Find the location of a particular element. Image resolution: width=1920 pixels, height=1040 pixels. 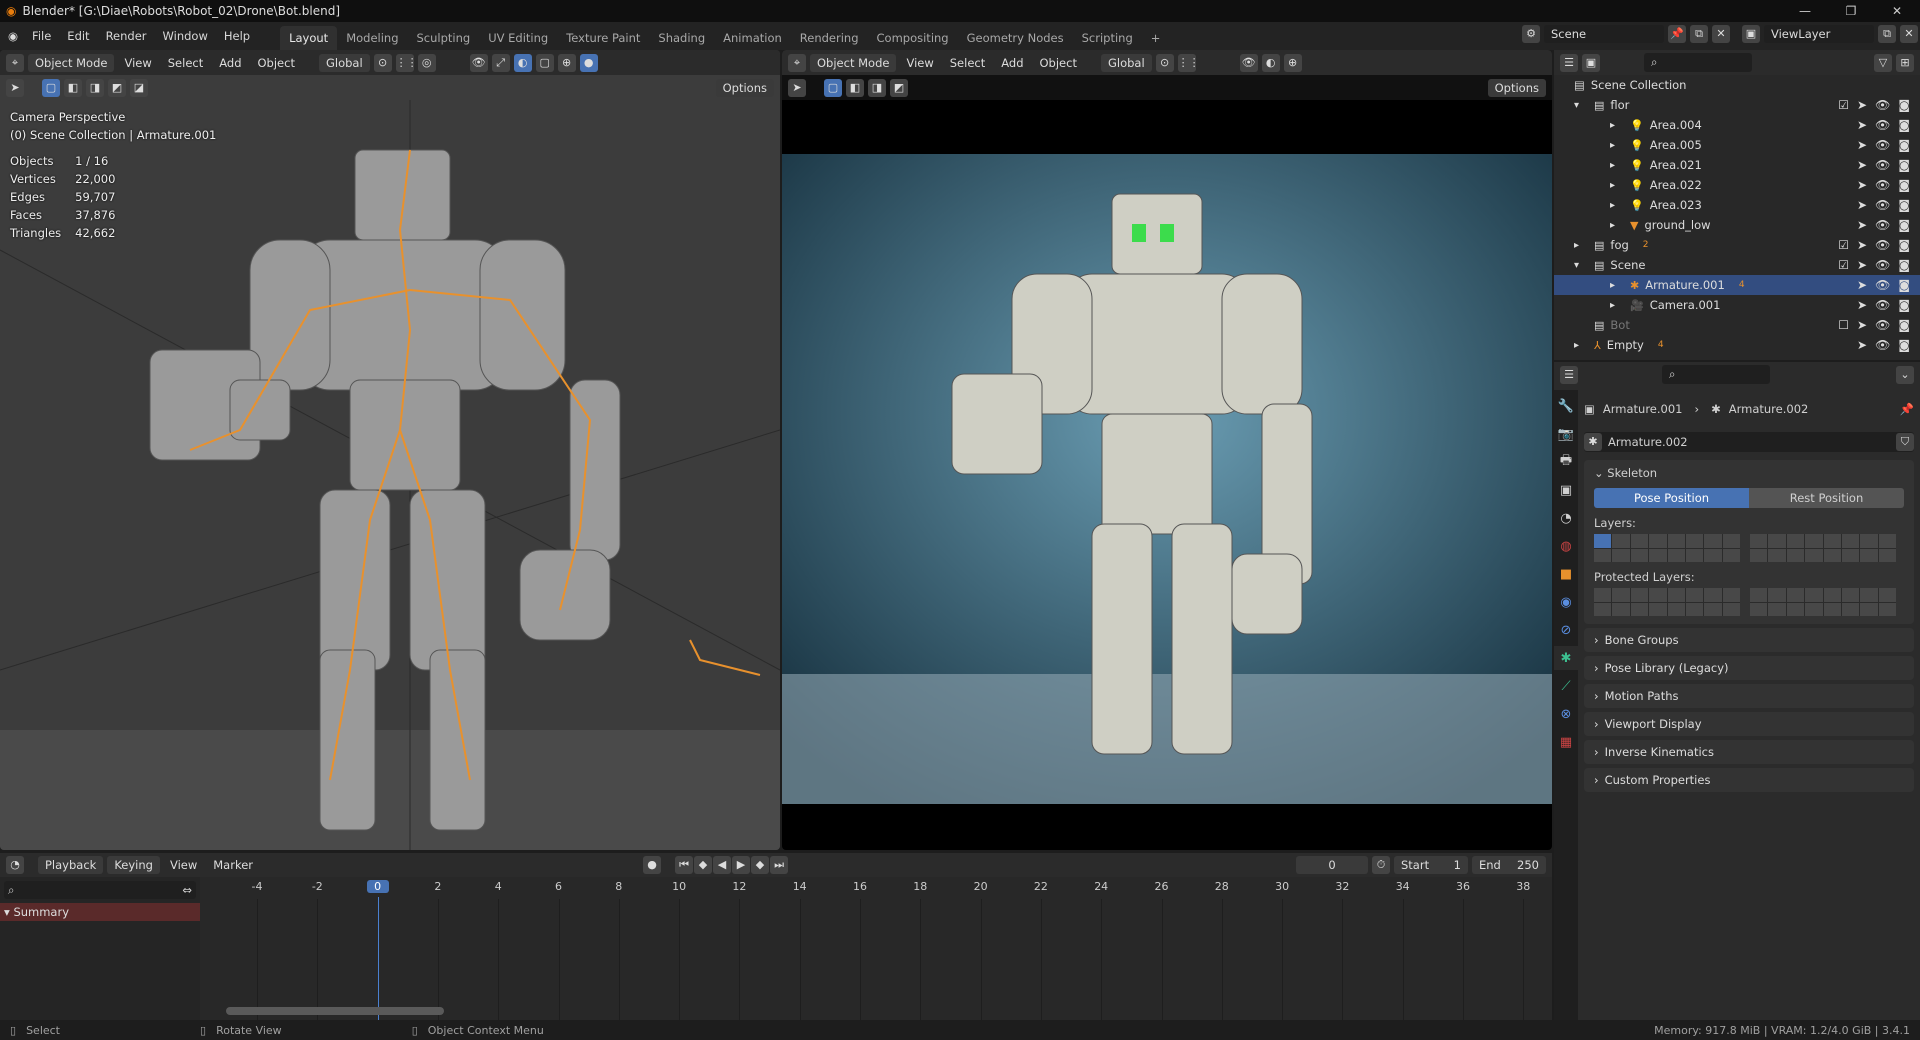

view-layer-icon: ▣ is located at coordinates (1751, 34).